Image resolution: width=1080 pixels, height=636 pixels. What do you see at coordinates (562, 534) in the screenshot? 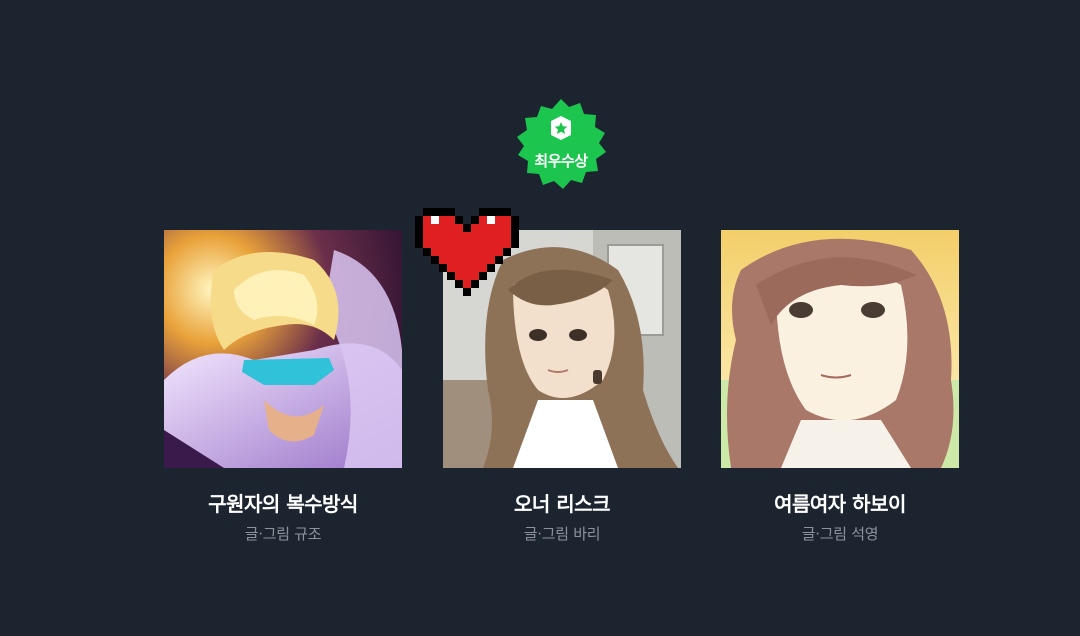
I see `work-author: 글·그림 바리` at bounding box center [562, 534].